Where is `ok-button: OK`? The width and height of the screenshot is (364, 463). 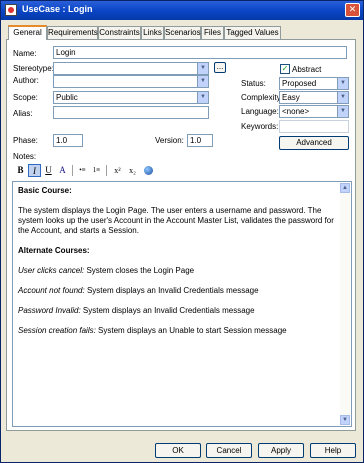 ok-button: OK is located at coordinates (178, 450).